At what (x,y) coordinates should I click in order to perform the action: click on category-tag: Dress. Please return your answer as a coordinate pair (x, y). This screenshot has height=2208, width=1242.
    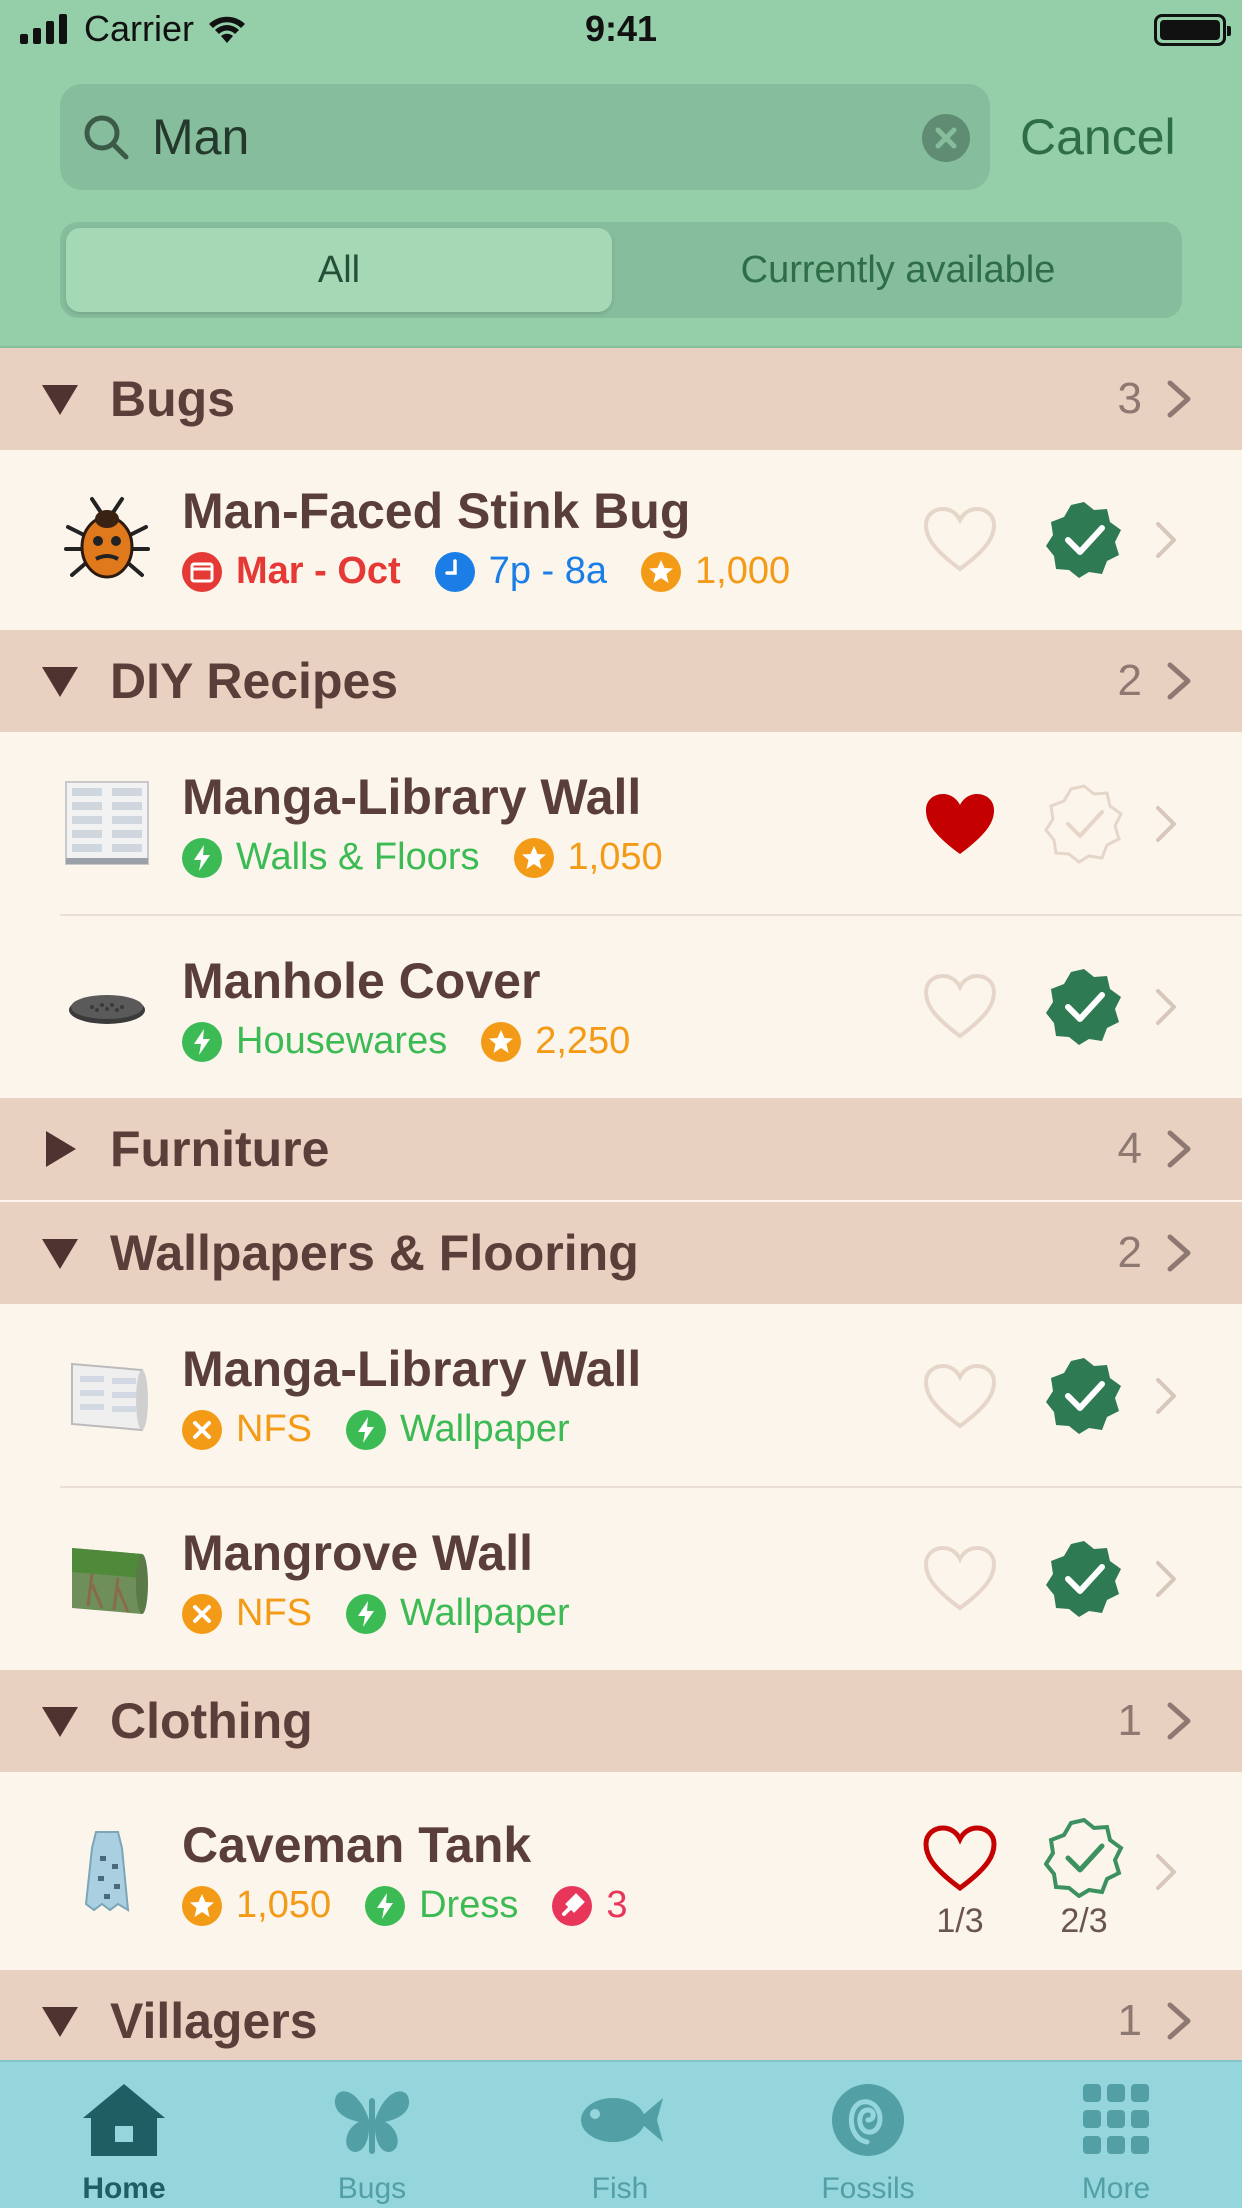
    Looking at the image, I should click on (441, 1905).